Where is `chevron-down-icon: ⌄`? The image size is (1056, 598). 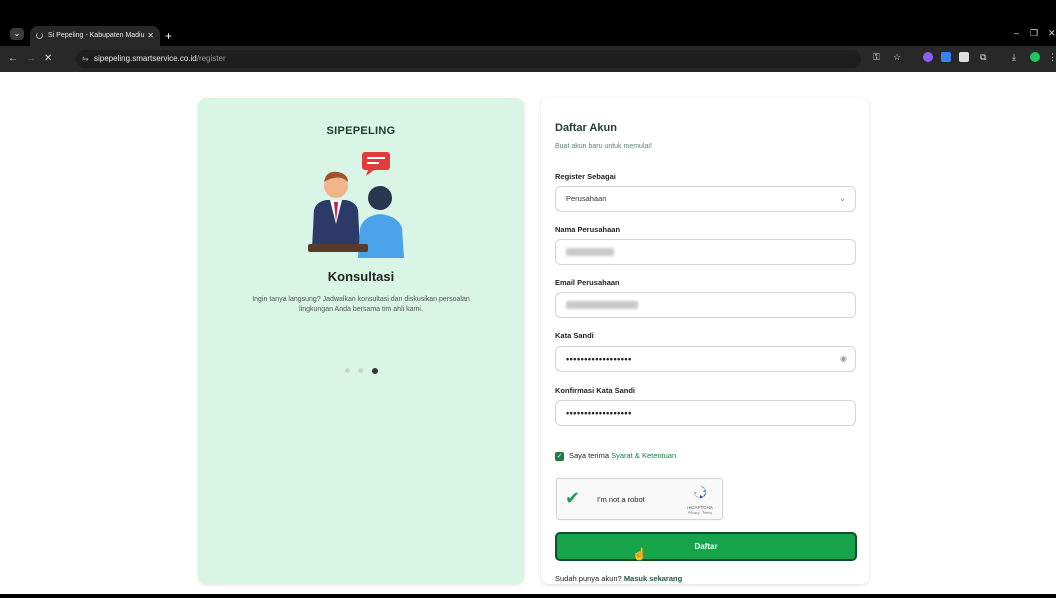
chevron-down-icon: ⌄ is located at coordinates (842, 198).